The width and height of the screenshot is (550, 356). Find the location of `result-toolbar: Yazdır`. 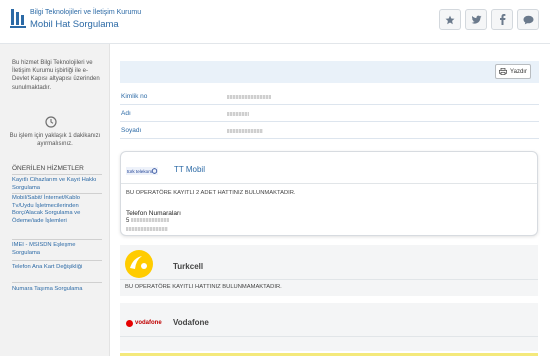

result-toolbar: Yazdır is located at coordinates (329, 72).